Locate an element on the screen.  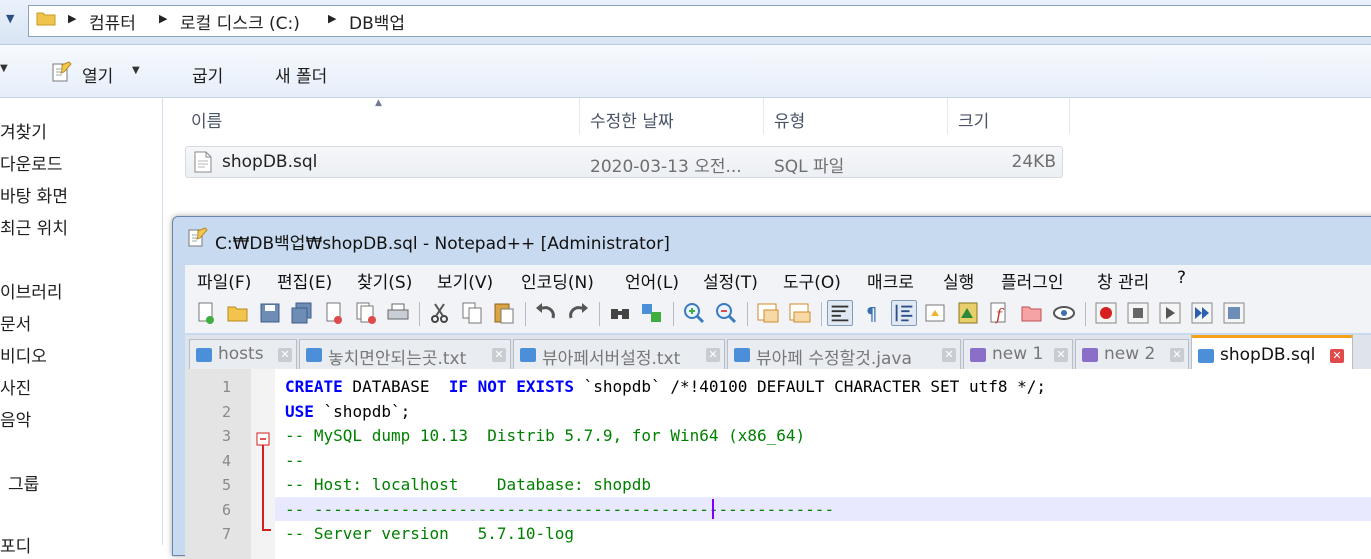
function-list-icon: f is located at coordinates (1000, 313).